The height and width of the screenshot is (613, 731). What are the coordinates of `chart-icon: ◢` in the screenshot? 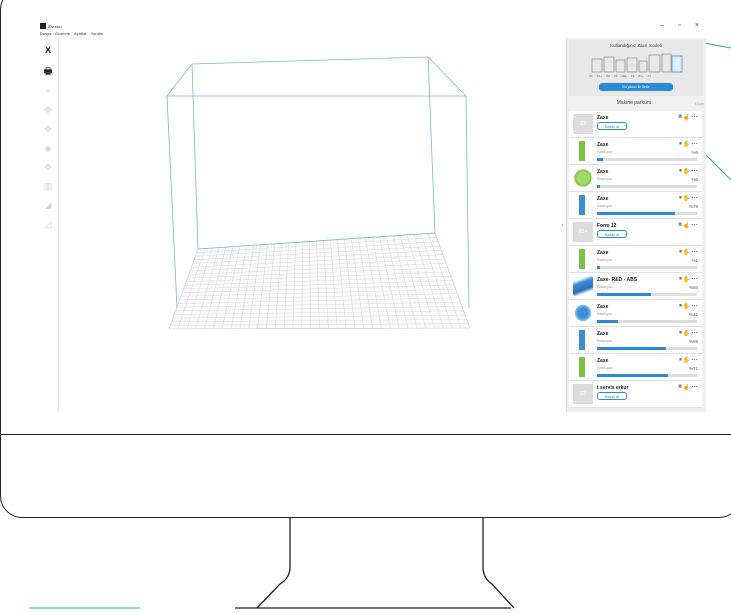 It's located at (48, 205).